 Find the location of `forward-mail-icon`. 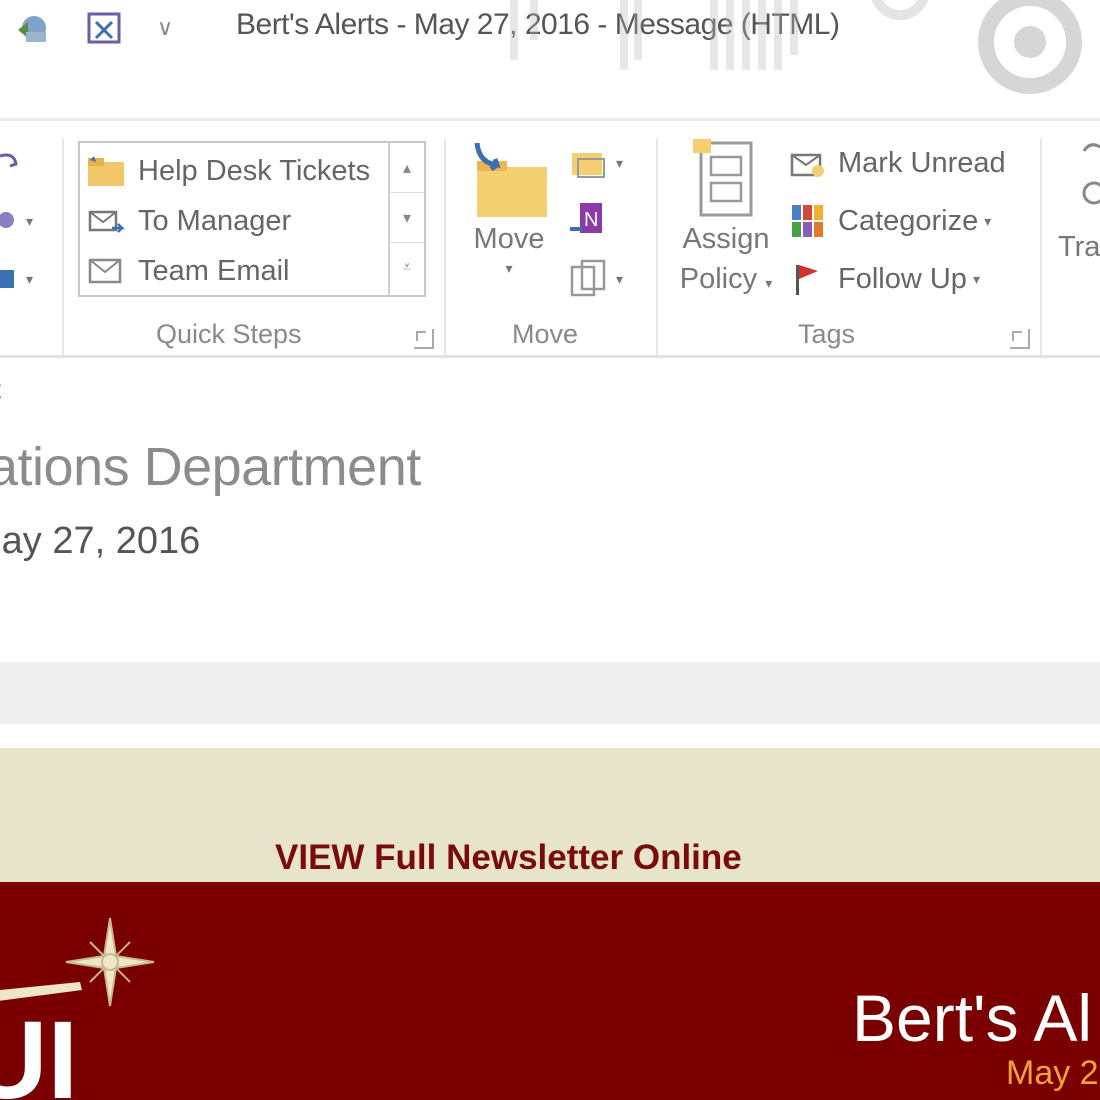

forward-mail-icon is located at coordinates (107, 221).